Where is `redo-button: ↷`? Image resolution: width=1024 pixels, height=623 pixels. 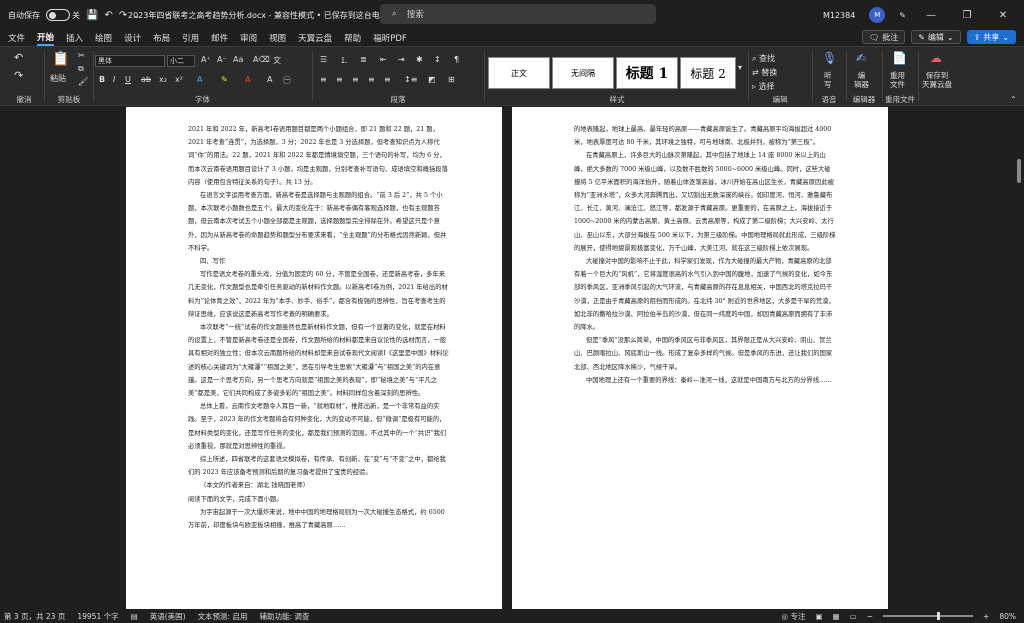
redo-button: ↷ is located at coordinates (18, 75).